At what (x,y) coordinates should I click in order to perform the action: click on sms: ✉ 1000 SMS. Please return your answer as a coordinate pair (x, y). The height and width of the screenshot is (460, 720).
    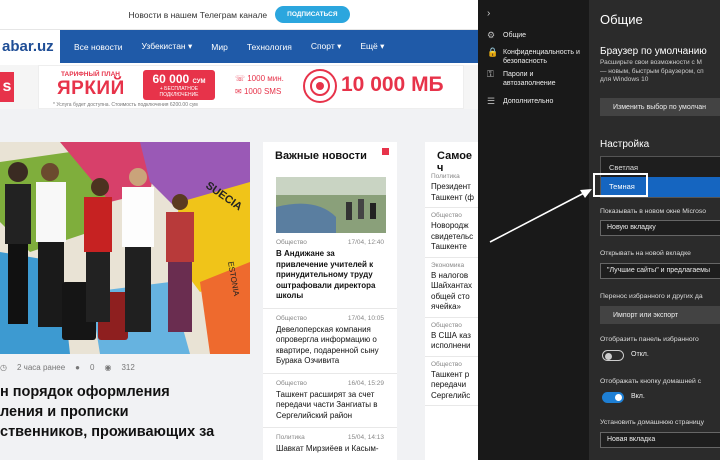
    Looking at the image, I should click on (258, 91).